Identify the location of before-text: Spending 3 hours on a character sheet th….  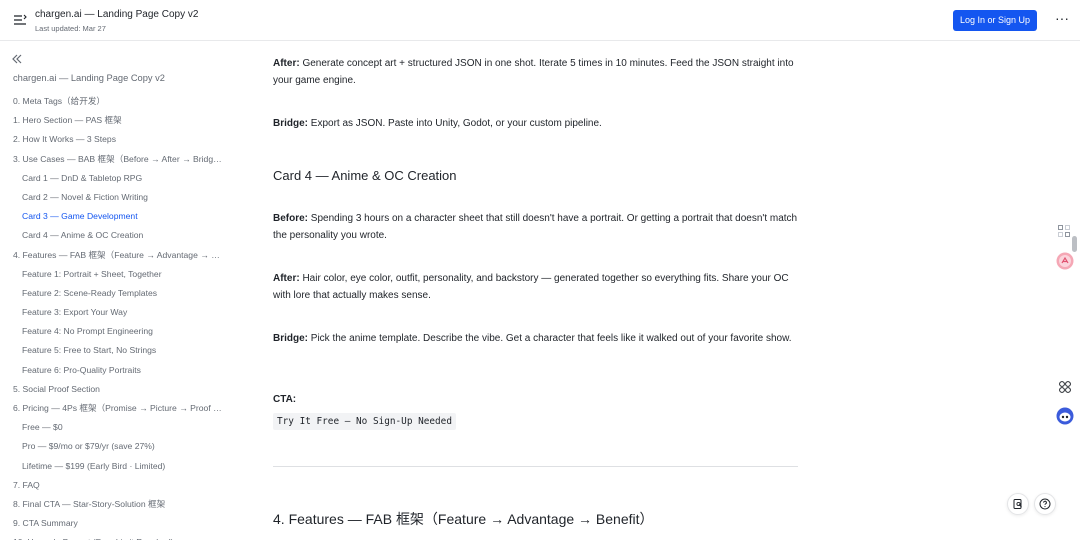
(535, 227).